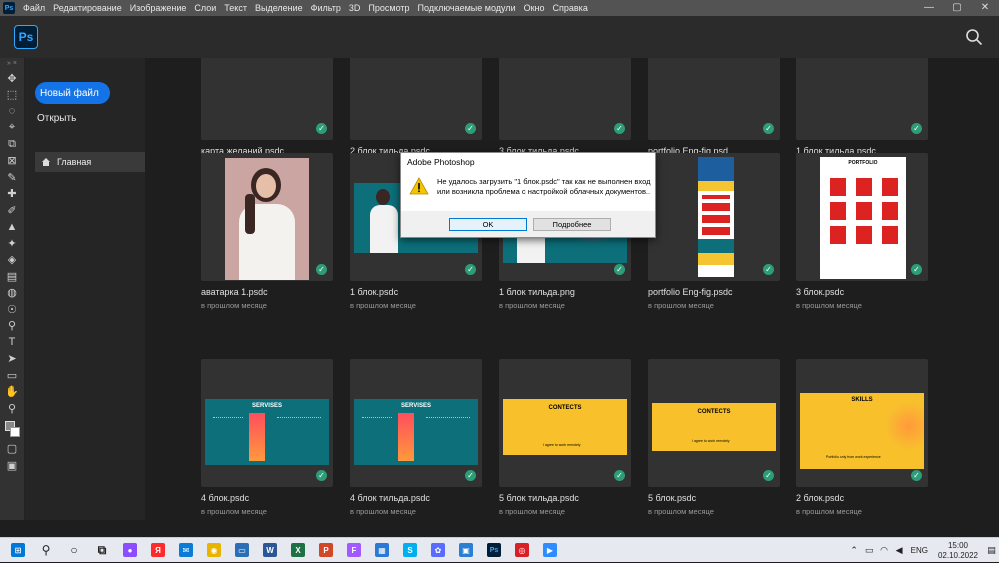 This screenshot has width=999, height=563. What do you see at coordinates (416, 292) in the screenshot?
I see `file-name: 1 блок.psdc` at bounding box center [416, 292].